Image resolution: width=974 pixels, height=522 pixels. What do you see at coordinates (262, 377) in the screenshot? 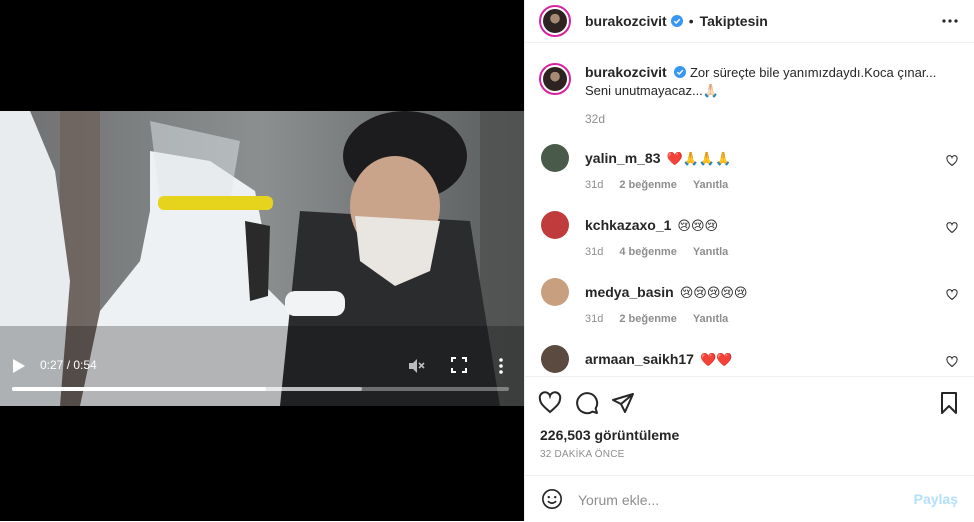
I see `video-controls: 0:27 / 0:54` at bounding box center [262, 377].